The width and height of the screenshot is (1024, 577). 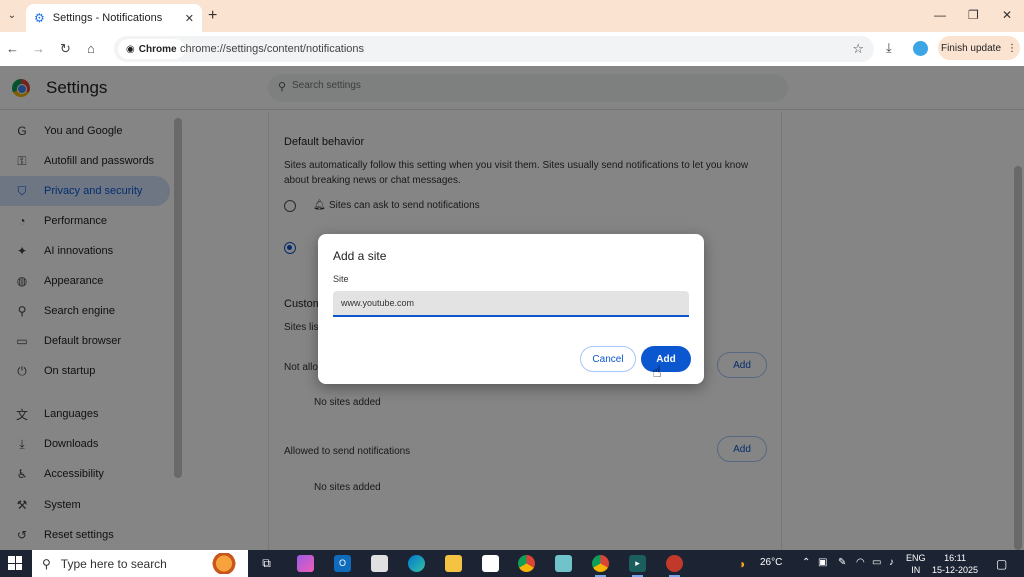 What do you see at coordinates (842, 562) in the screenshot?
I see `pen-icon: ✎` at bounding box center [842, 562].